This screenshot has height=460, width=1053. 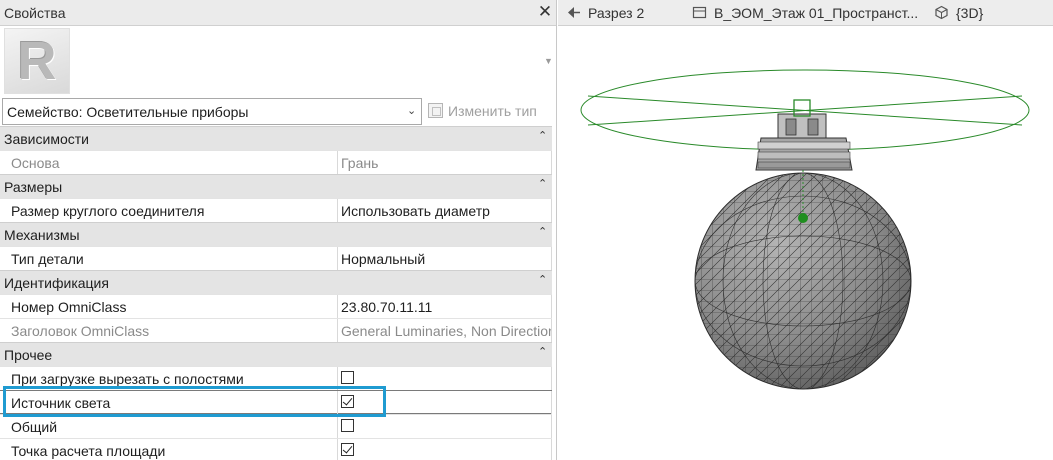 What do you see at coordinates (108, 211) in the screenshot?
I see `property-name: Размер круглого соединителя` at bounding box center [108, 211].